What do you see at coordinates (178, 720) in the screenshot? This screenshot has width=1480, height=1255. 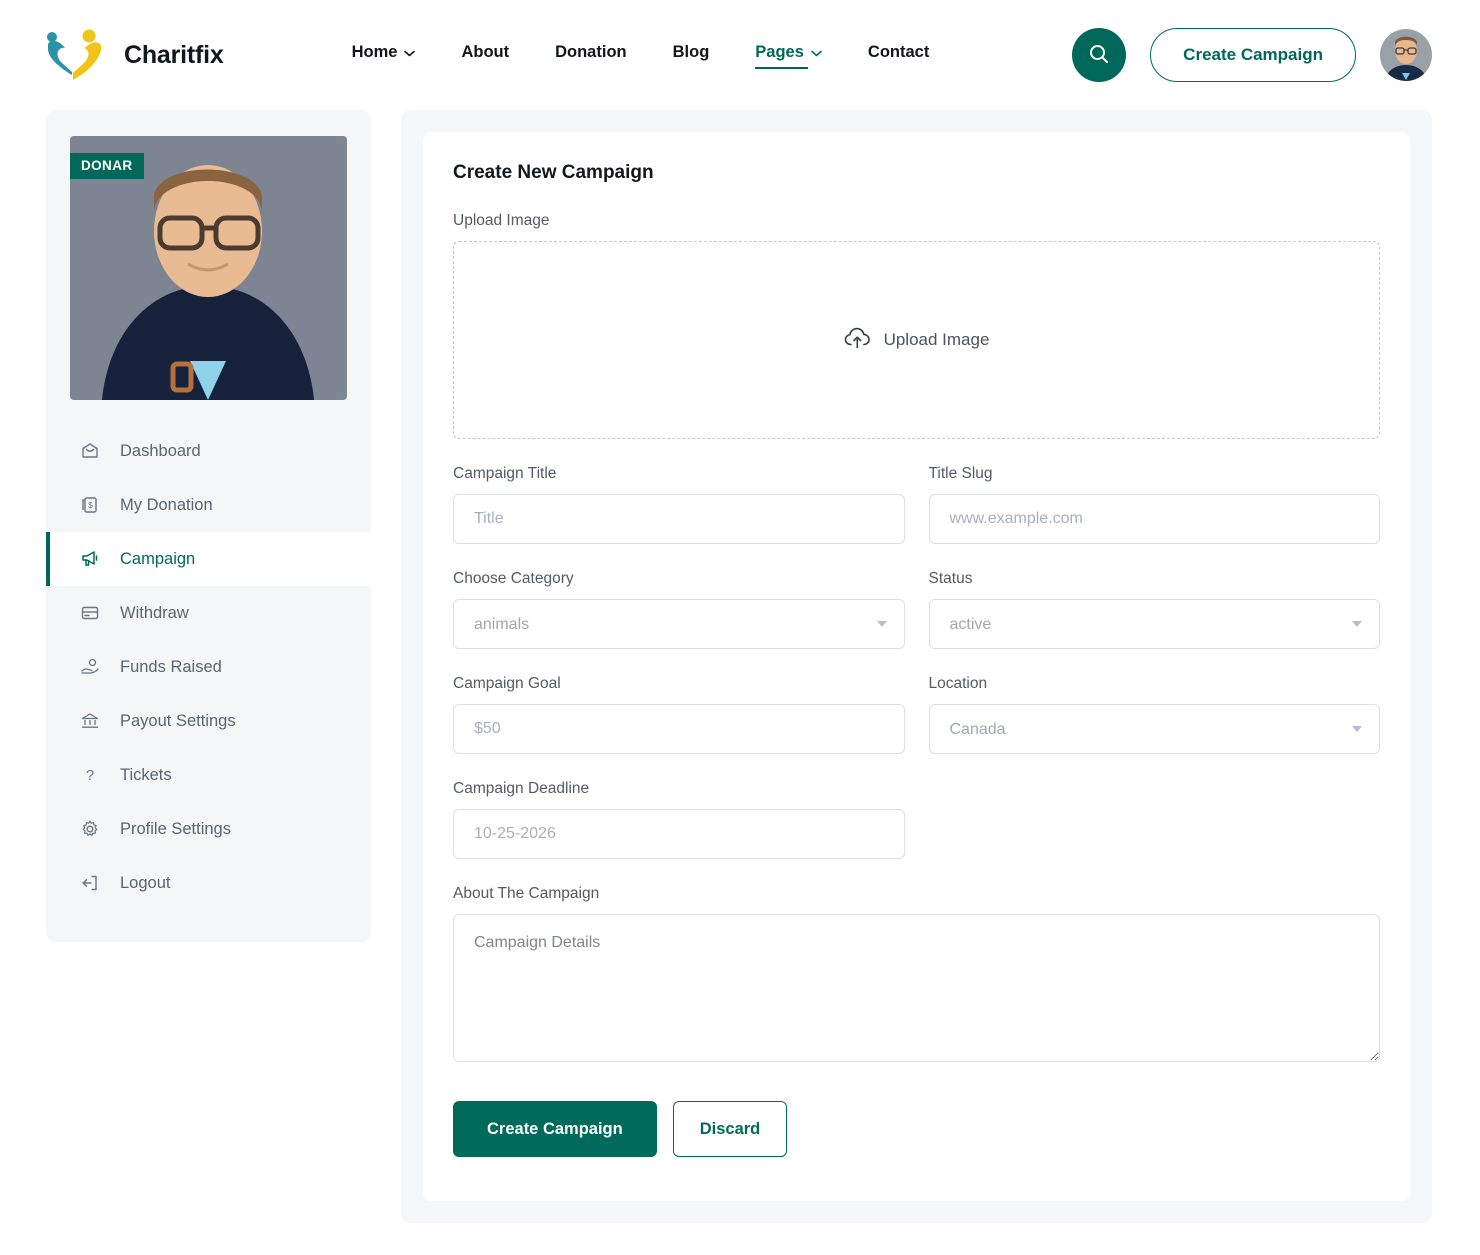 I see `sidebar-item-label: Payout Settings` at bounding box center [178, 720].